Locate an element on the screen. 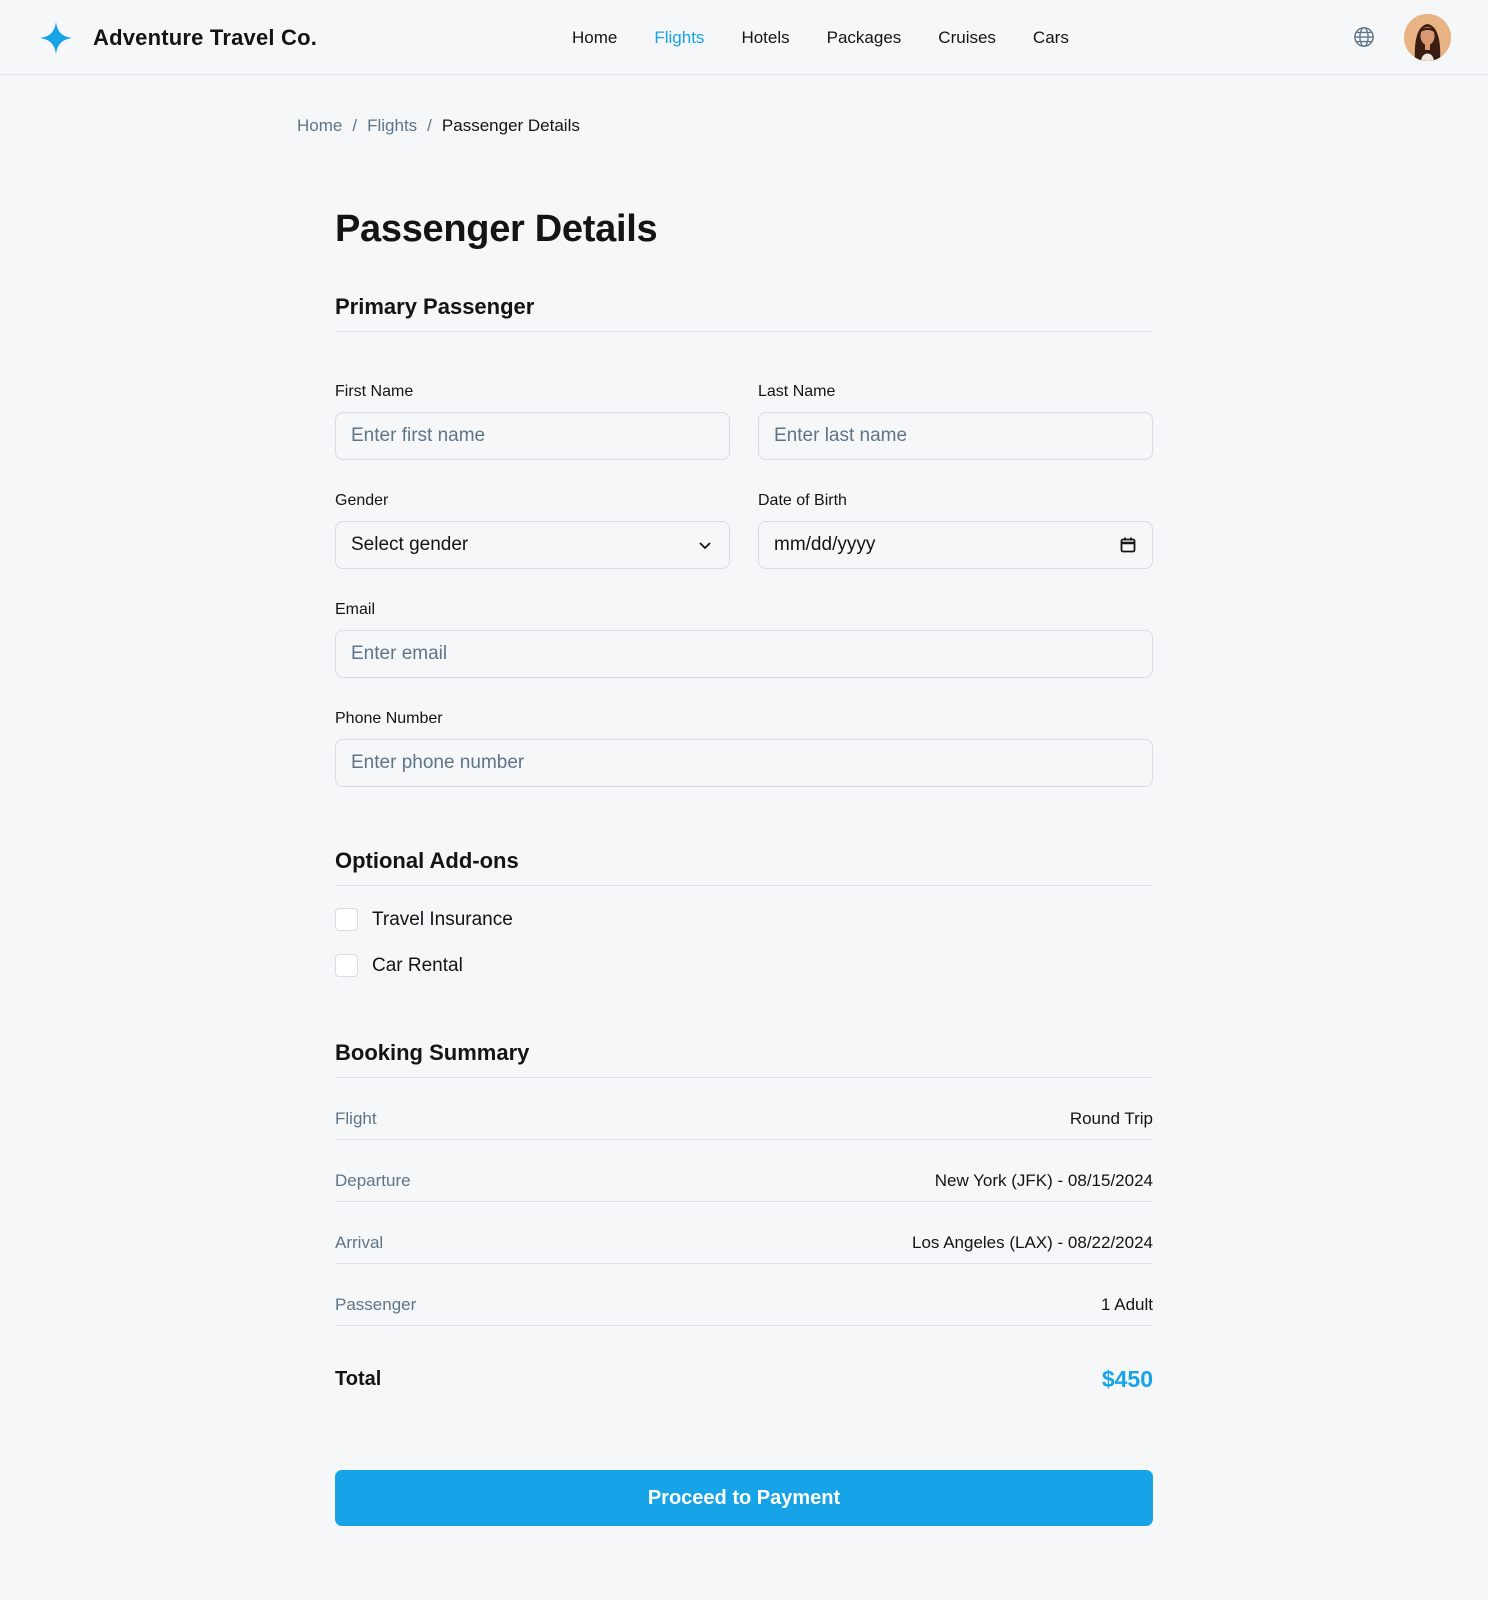 This screenshot has width=1488, height=1600. gender-select-value: Select gender is located at coordinates (410, 544).